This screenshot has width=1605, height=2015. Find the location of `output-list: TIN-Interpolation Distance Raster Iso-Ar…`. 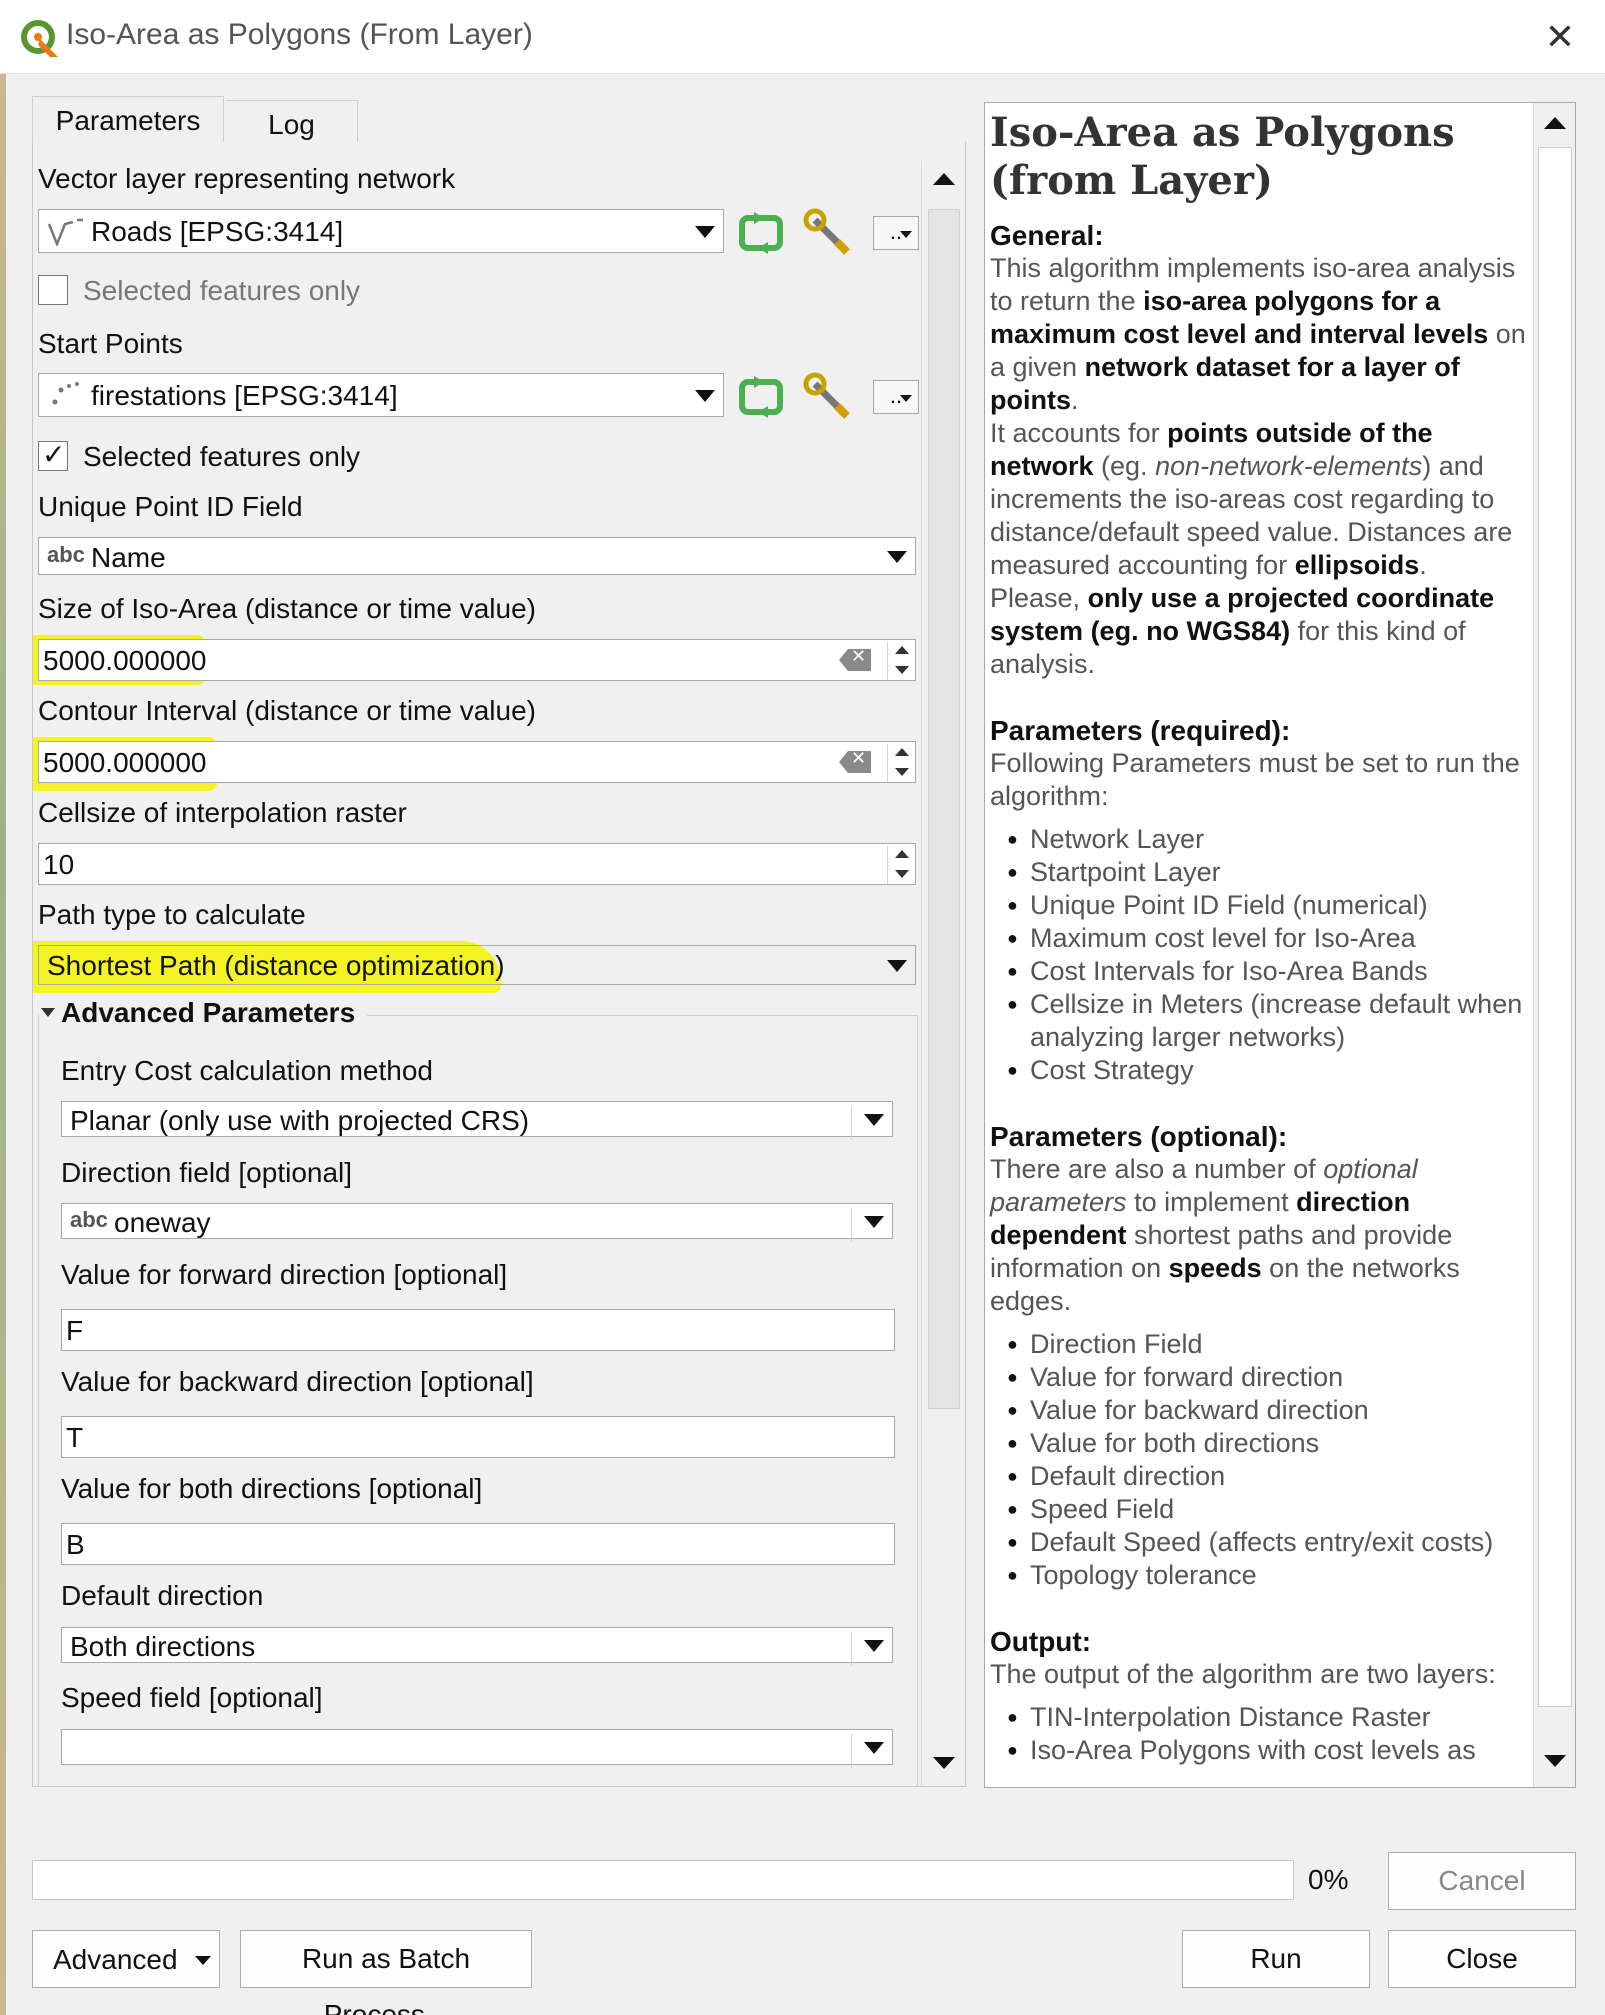

output-list: TIN-Interpolation Distance Raster Iso-Ar… is located at coordinates (1261, 1734).